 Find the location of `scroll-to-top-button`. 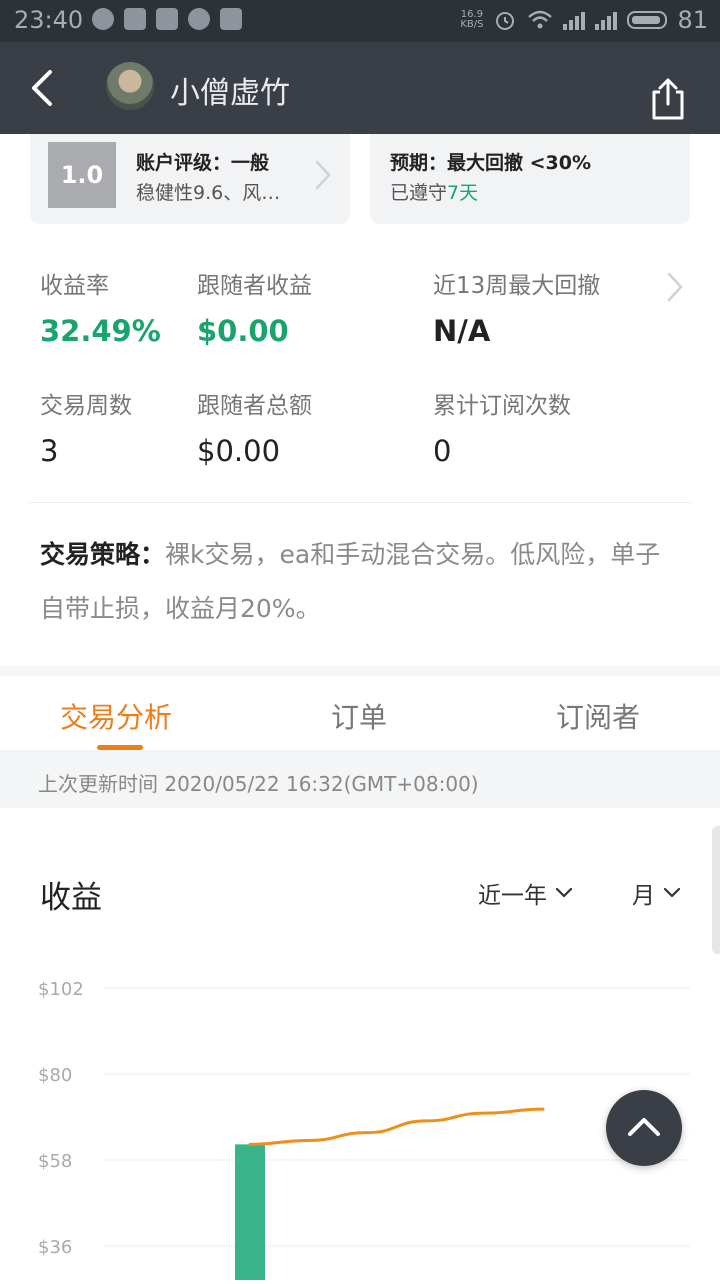

scroll-to-top-button is located at coordinates (644, 1128).